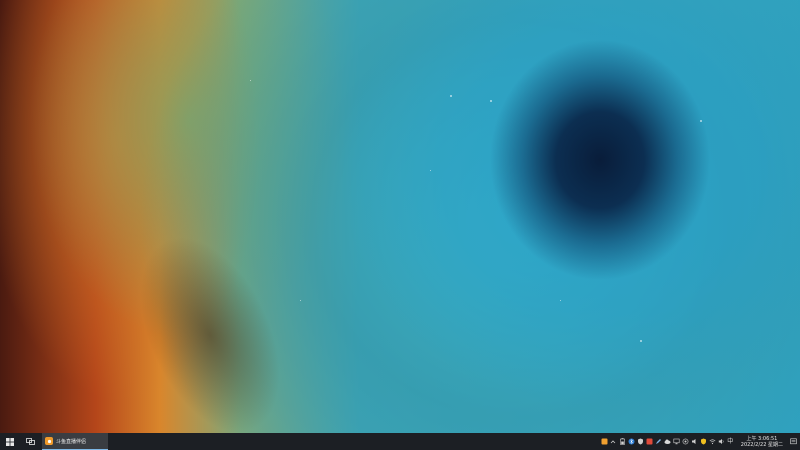  Describe the element at coordinates (49, 441) in the screenshot. I see `douyu-app-icon` at that location.